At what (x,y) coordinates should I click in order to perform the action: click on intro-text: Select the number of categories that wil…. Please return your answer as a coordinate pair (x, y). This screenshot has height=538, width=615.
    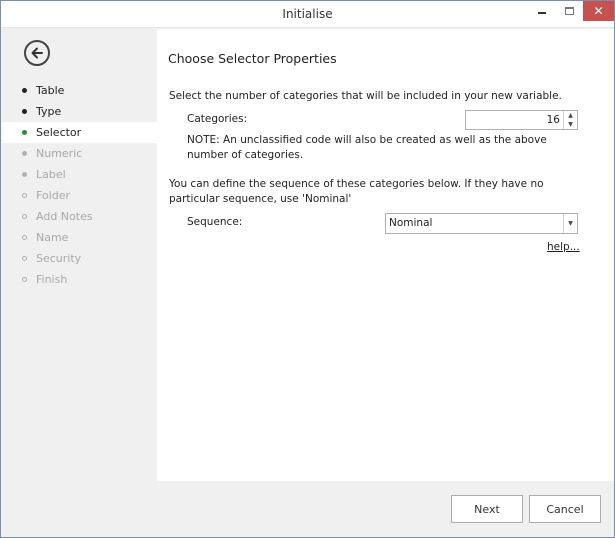
    Looking at the image, I should click on (365, 96).